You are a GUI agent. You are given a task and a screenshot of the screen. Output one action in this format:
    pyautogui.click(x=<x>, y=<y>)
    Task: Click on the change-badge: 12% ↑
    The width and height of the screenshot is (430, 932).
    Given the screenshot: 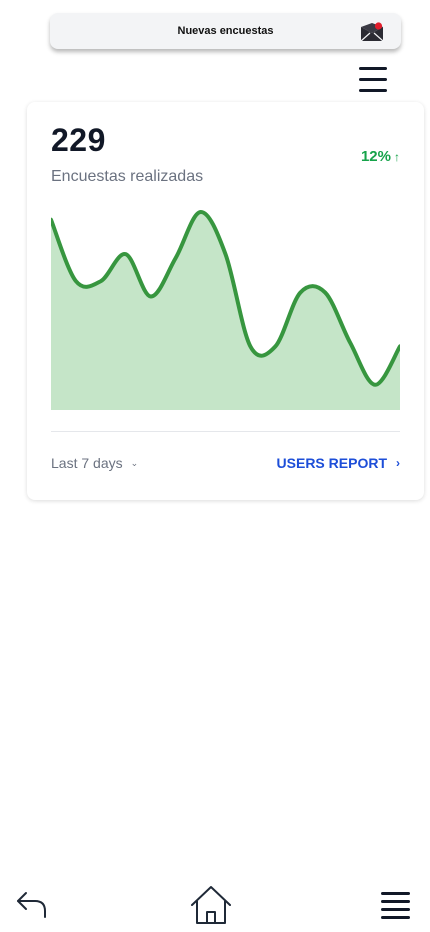 What is the action you would take?
    pyautogui.click(x=380, y=156)
    